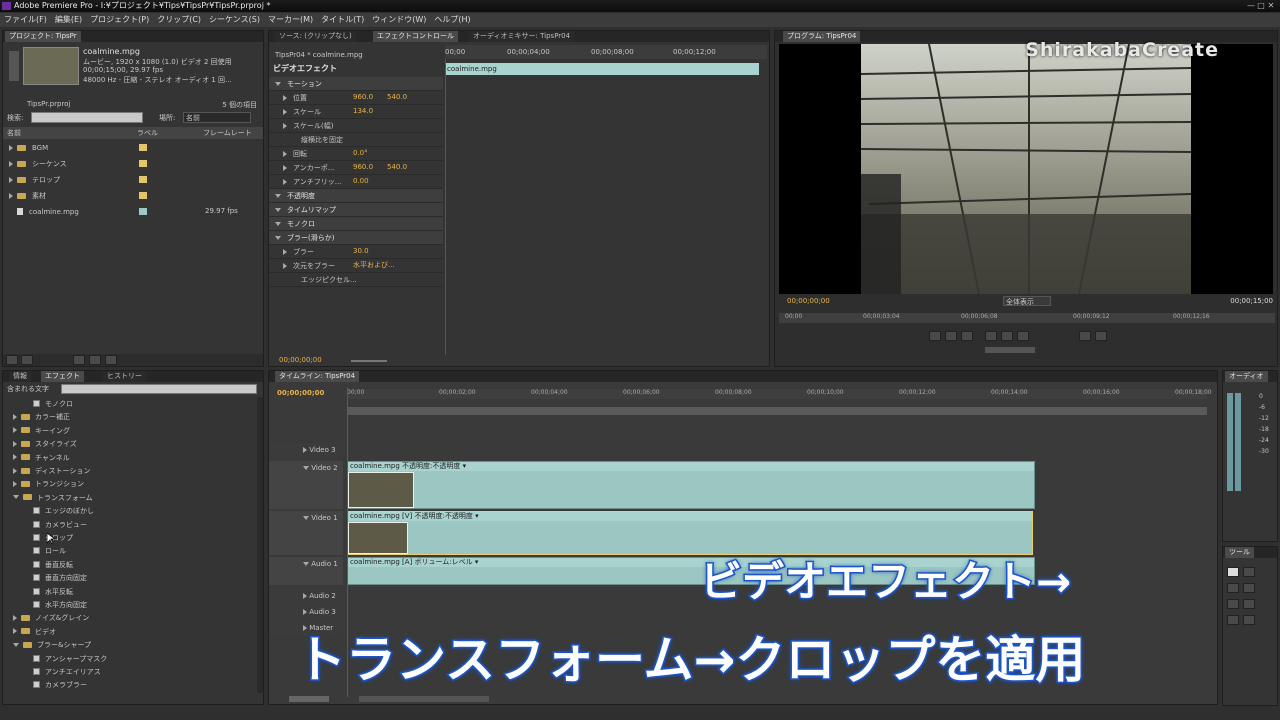 Image resolution: width=1280 pixels, height=720 pixels. What do you see at coordinates (356, 196) in the screenshot?
I see `ec-property-row: 不透明度` at bounding box center [356, 196].